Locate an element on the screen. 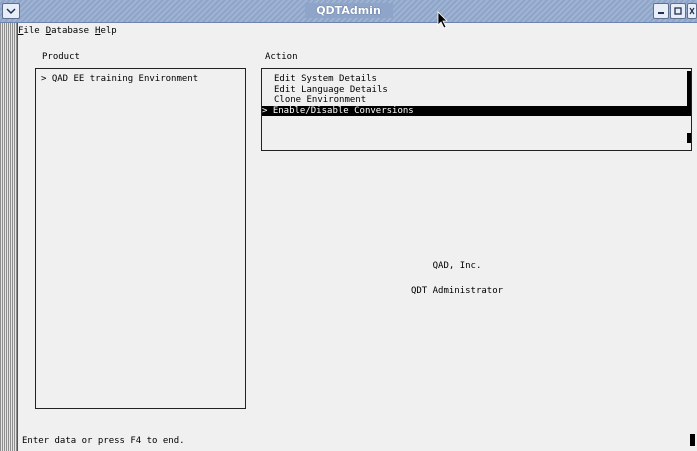  menu-help: Help is located at coordinates (106, 32).